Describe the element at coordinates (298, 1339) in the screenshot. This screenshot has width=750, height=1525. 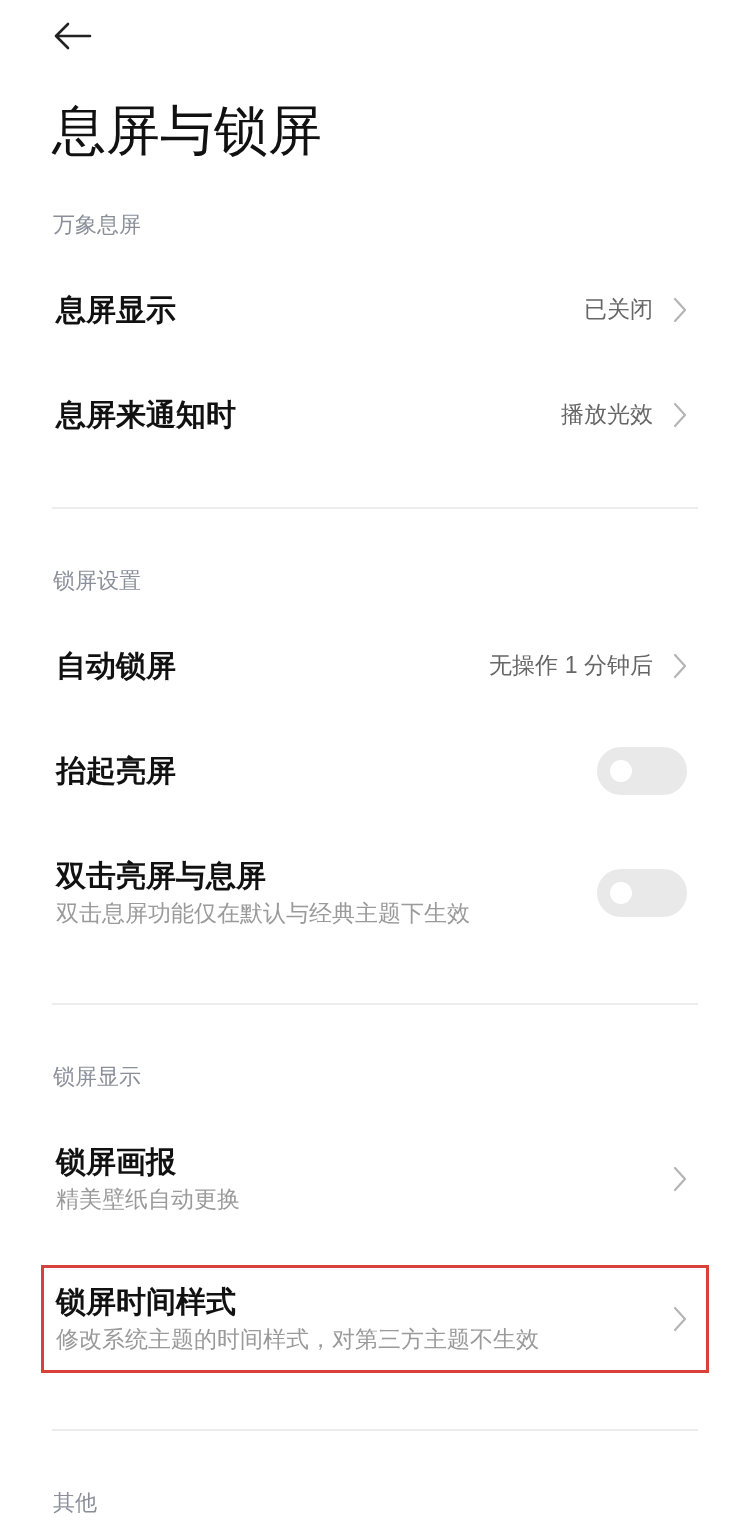
I see `row-description: 修改系统主题的时间样式，对第三方主题不生效` at that location.